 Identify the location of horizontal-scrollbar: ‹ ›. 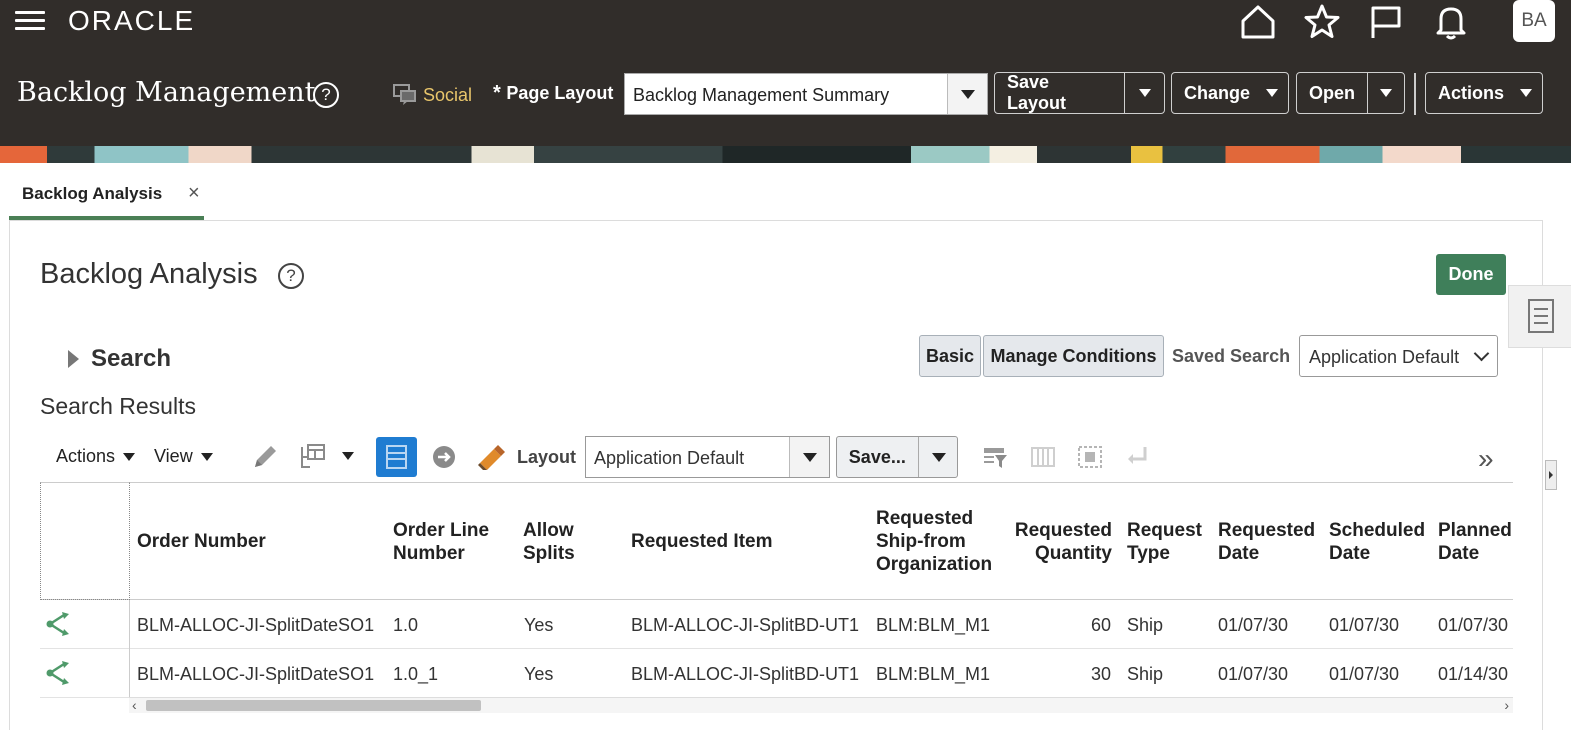
(821, 705).